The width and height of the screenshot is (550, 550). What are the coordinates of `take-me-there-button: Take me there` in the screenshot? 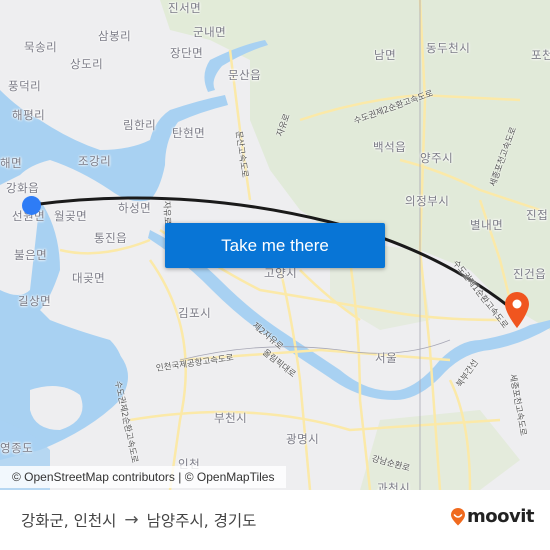 It's located at (275, 245).